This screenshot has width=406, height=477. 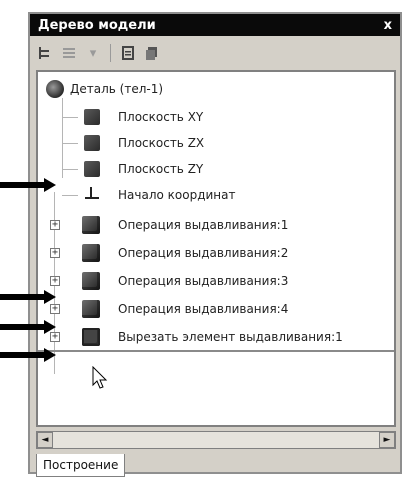 What do you see at coordinates (117, 89) in the screenshot?
I see `tree-item-label: Деталь (тел-1)` at bounding box center [117, 89].